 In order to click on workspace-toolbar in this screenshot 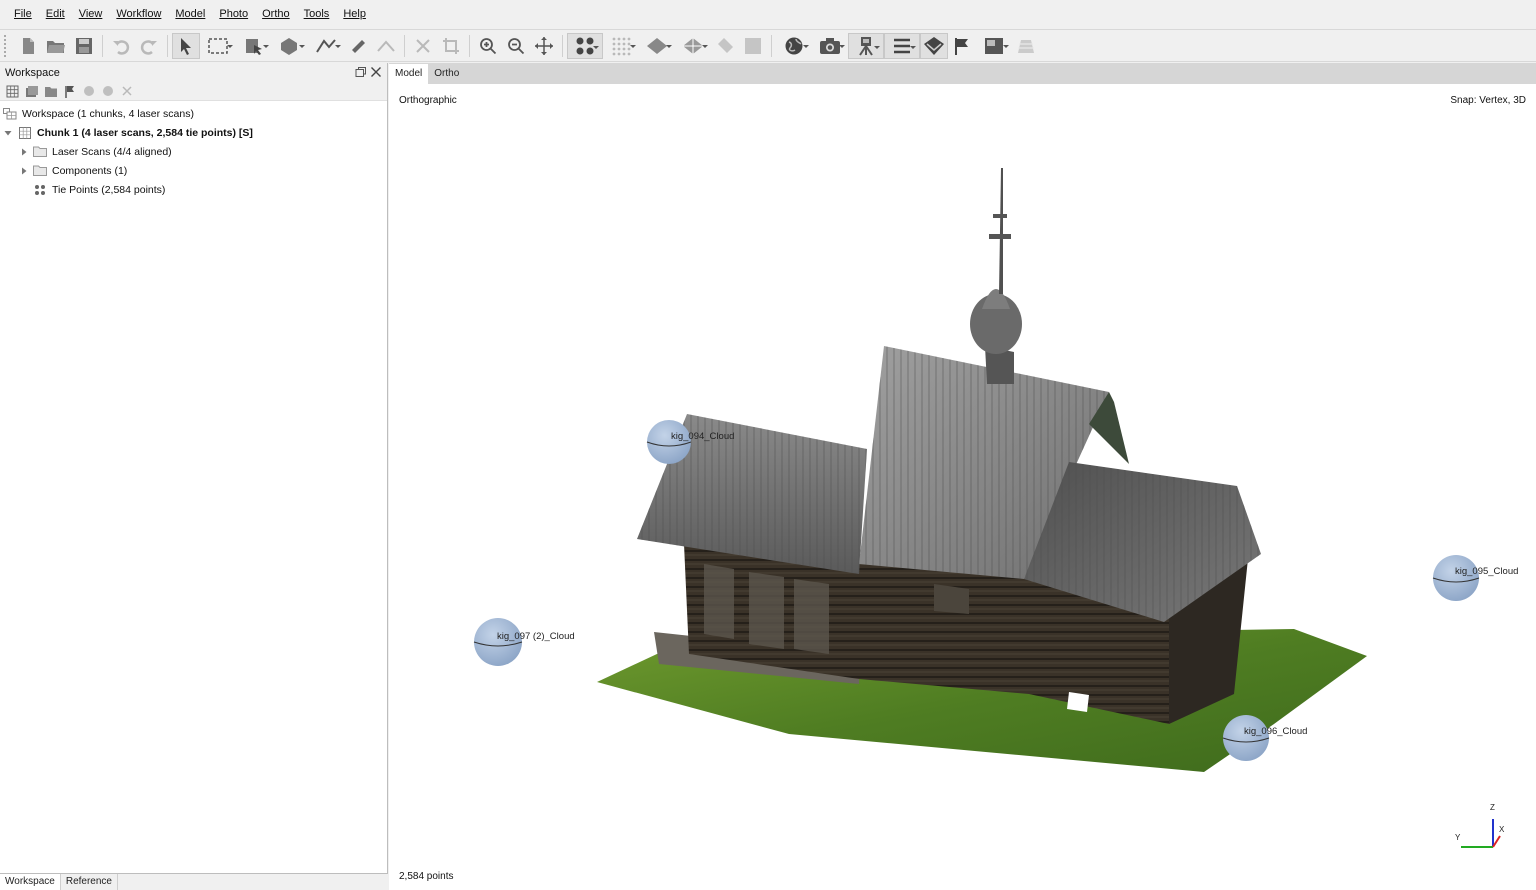, I will do `click(193, 91)`.